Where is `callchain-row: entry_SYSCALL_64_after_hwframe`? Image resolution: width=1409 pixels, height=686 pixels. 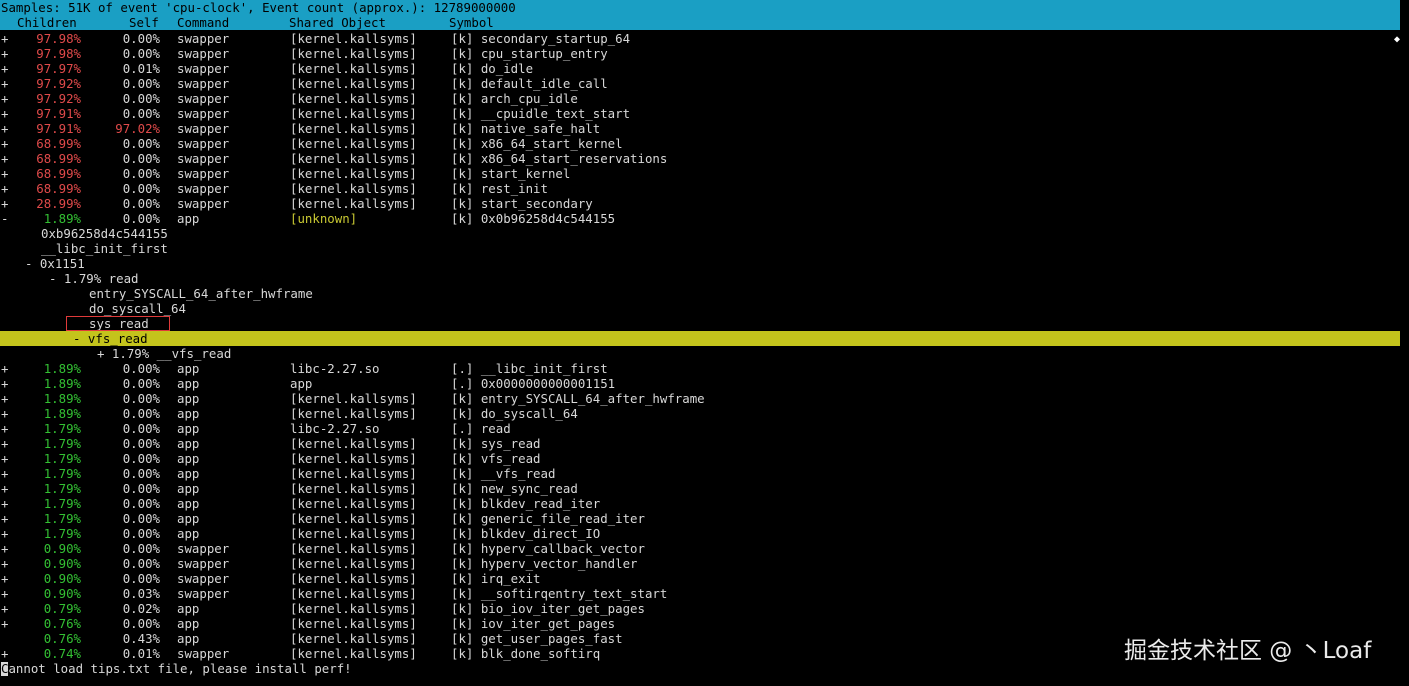 callchain-row: entry_SYSCALL_64_after_hwframe is located at coordinates (700, 293).